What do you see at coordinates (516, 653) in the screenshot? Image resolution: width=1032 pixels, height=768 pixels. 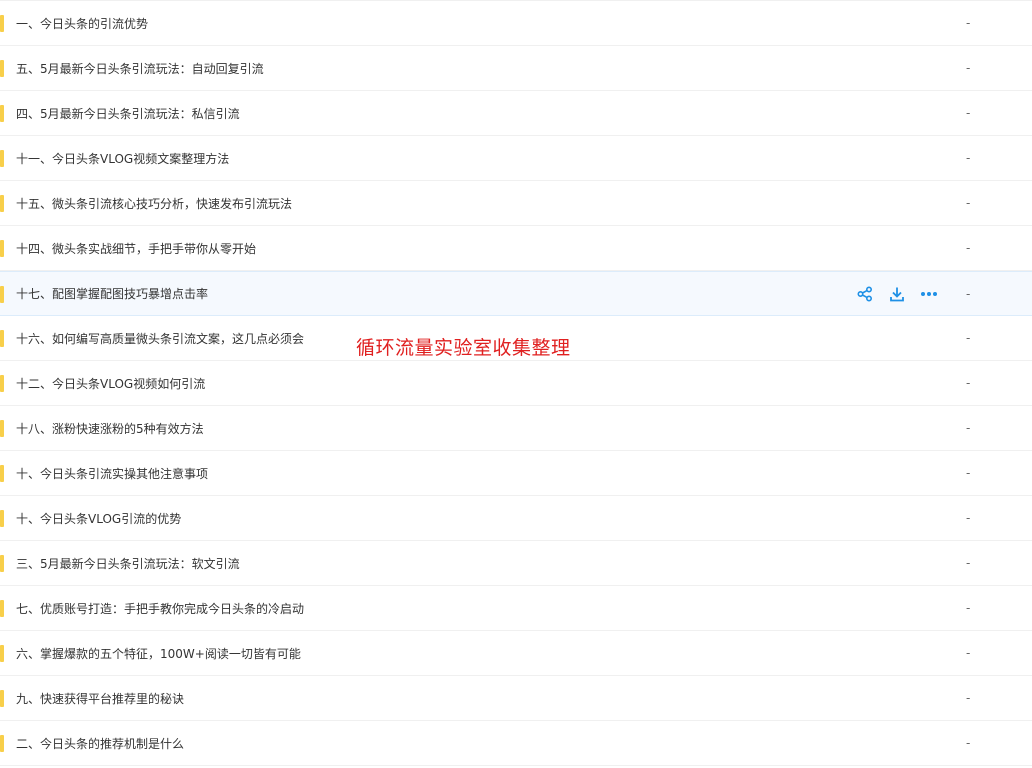 I see `file-row: 六、掌握爆款的五个特征，100W+阅读一切皆有可能 -` at bounding box center [516, 653].